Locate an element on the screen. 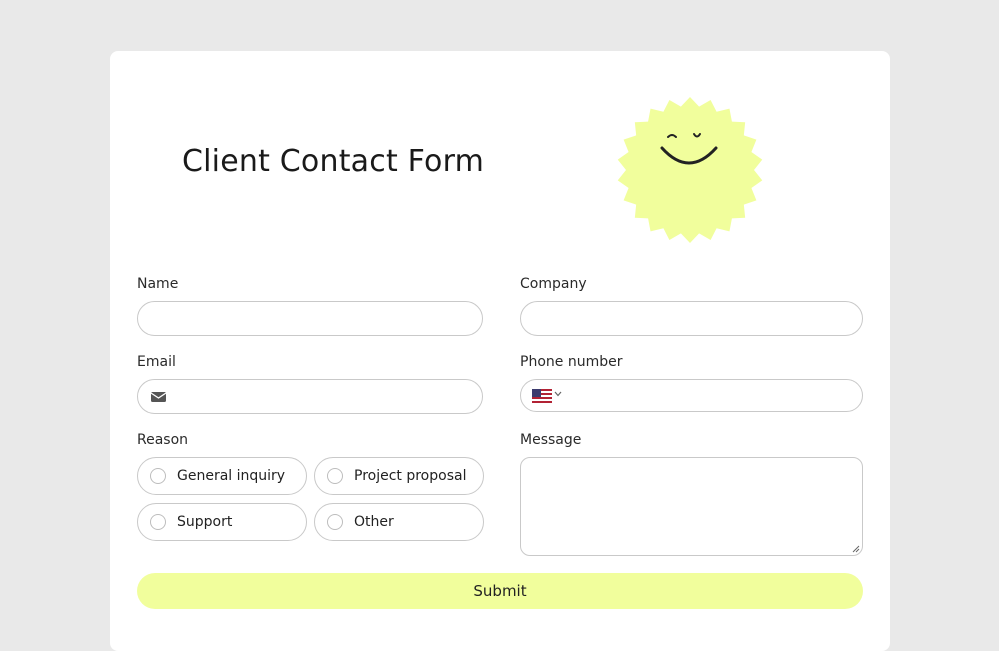 Image resolution: width=999 pixels, height=651 pixels. email-label: Email is located at coordinates (156, 362).